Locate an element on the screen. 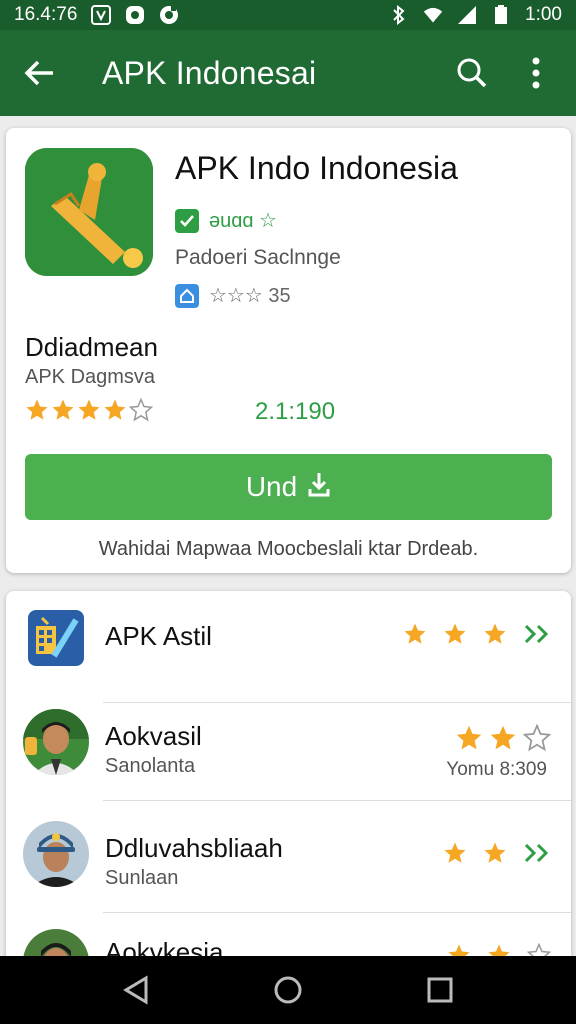 Image resolution: width=576 pixels, height=1024 pixels. status-time-right: 1:00 is located at coordinates (543, 14).